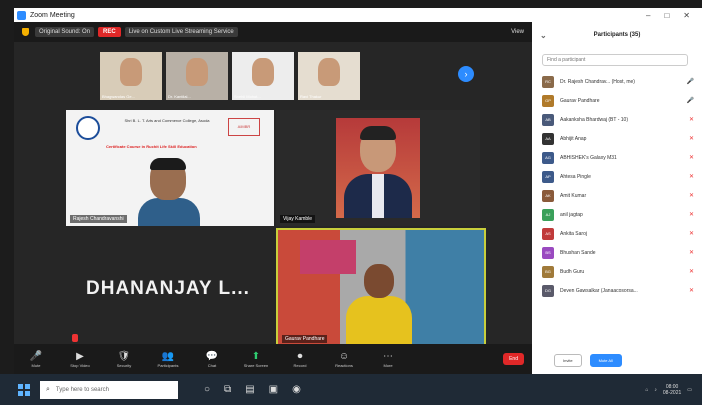 The image size is (702, 405). I want to click on mute-button: 🎤 Mute, so click(36, 359).